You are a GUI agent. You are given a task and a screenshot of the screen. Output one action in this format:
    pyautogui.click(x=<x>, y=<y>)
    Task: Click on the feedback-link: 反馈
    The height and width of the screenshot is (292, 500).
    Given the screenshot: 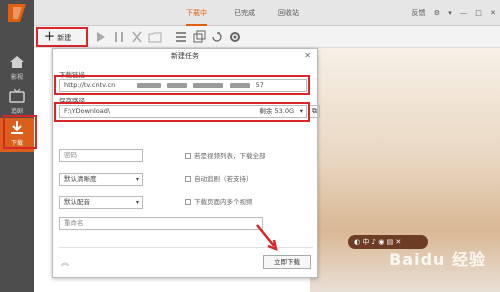 What is the action you would take?
    pyautogui.click(x=419, y=13)
    